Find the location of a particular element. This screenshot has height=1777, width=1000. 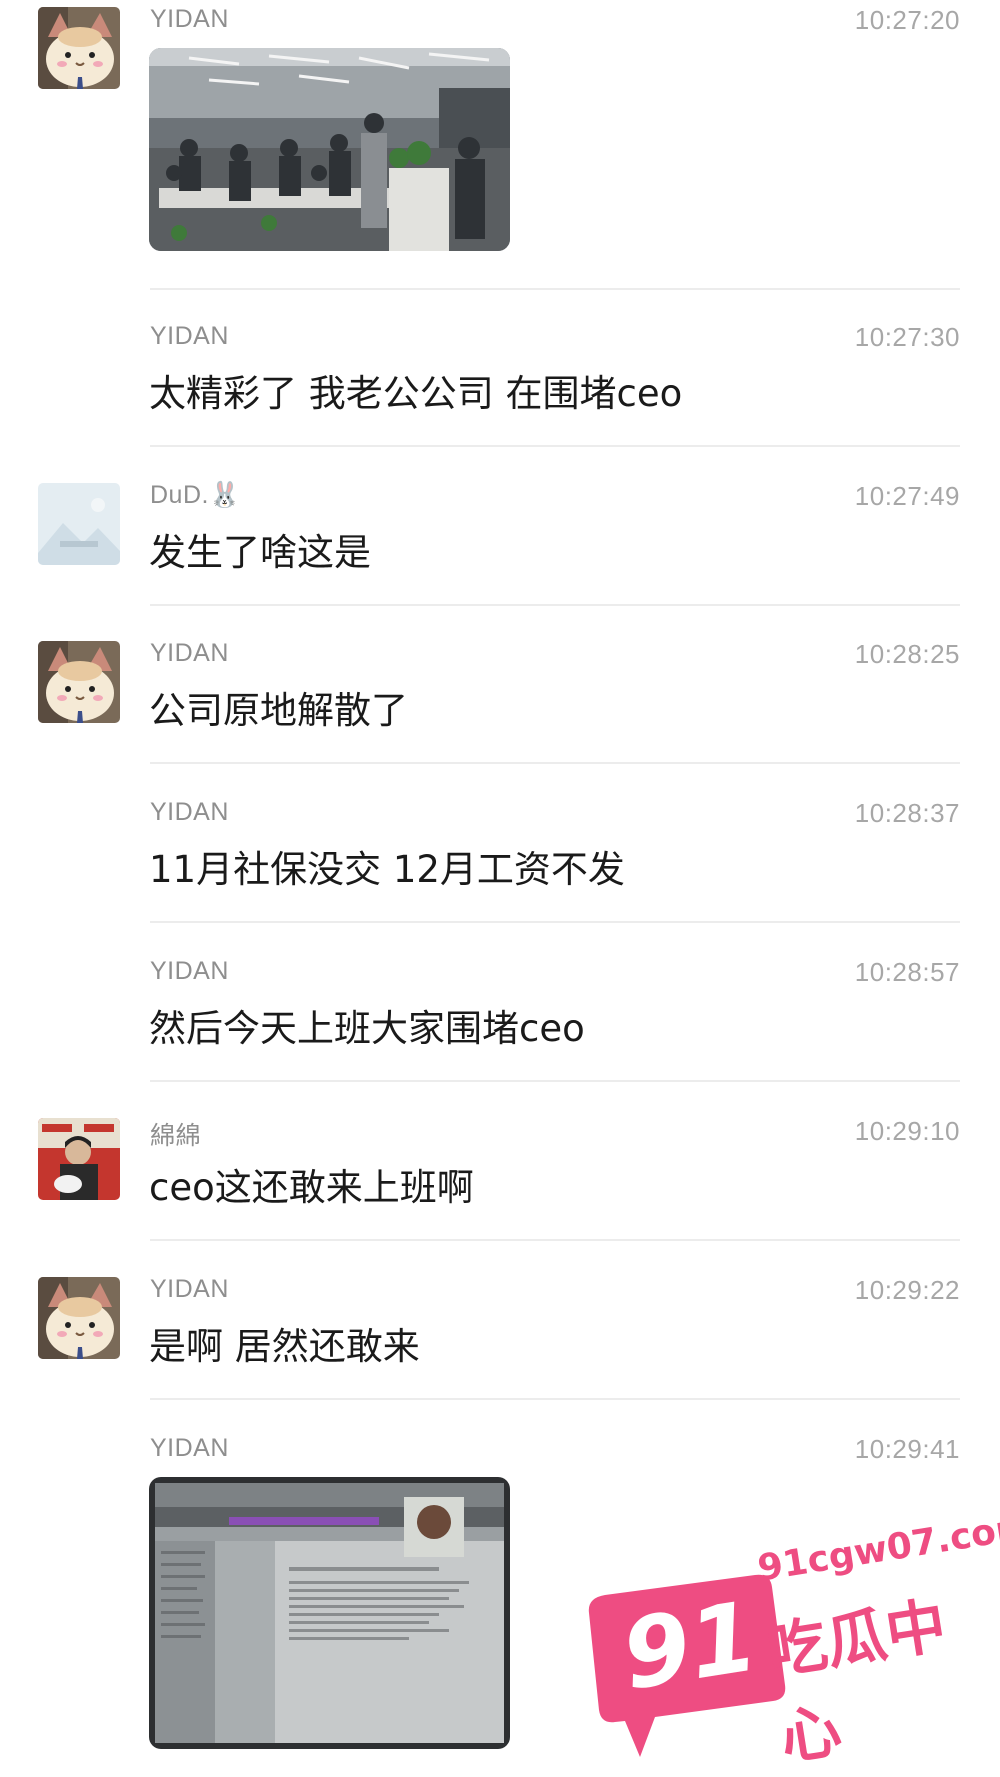

chat-message: YIDAN 10:29:22 是啊 居然还敢来 is located at coordinates (500, 1335).